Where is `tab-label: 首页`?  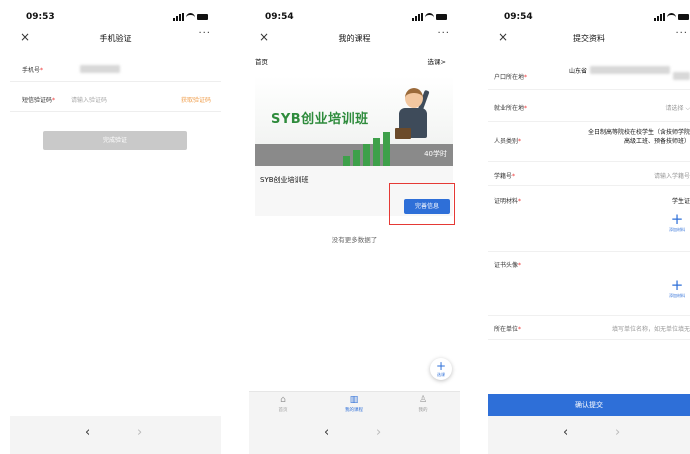
tab-label: 首页 is located at coordinates (283, 410).